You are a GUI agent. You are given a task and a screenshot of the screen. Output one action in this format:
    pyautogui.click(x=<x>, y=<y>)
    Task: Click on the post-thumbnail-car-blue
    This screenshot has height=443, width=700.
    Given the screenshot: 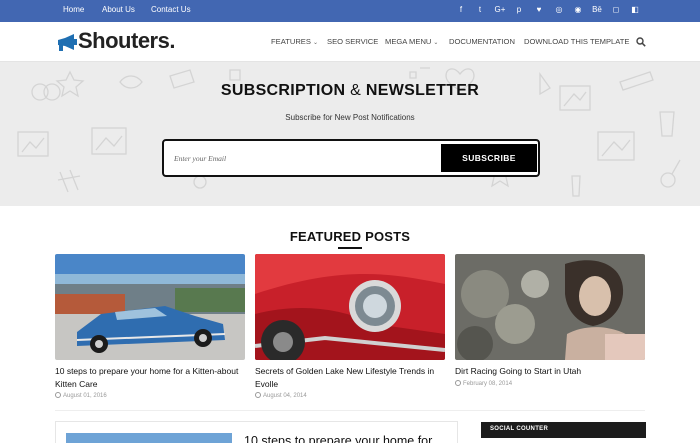 What is the action you would take?
    pyautogui.click(x=150, y=307)
    